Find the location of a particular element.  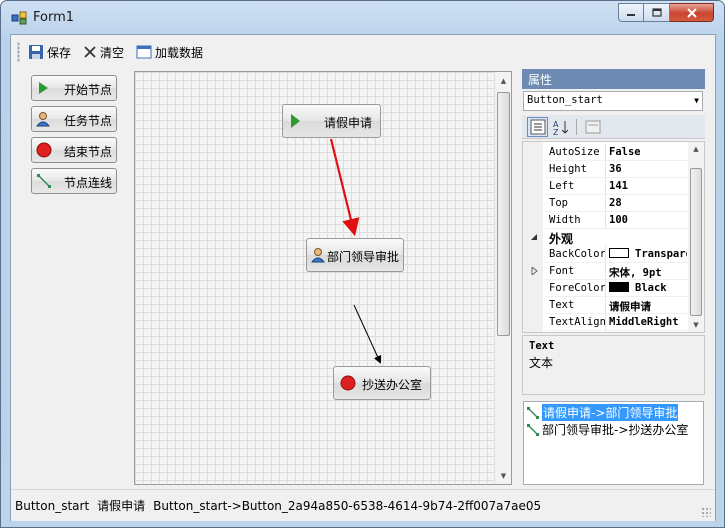

node-cc-office: 抄送办公室 is located at coordinates (382, 383).